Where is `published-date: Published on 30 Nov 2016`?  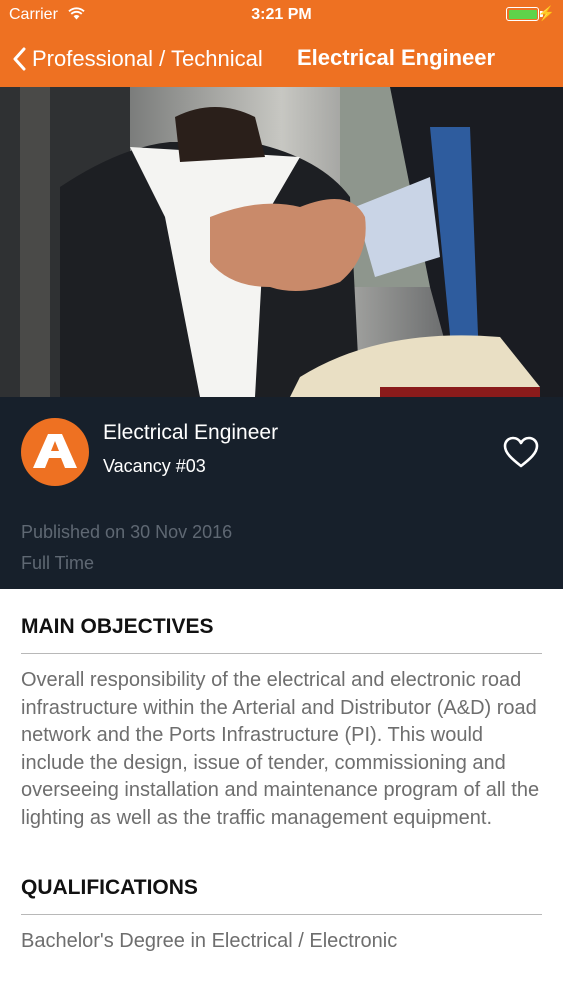
published-date: Published on 30 Nov 2016 is located at coordinates (127, 532).